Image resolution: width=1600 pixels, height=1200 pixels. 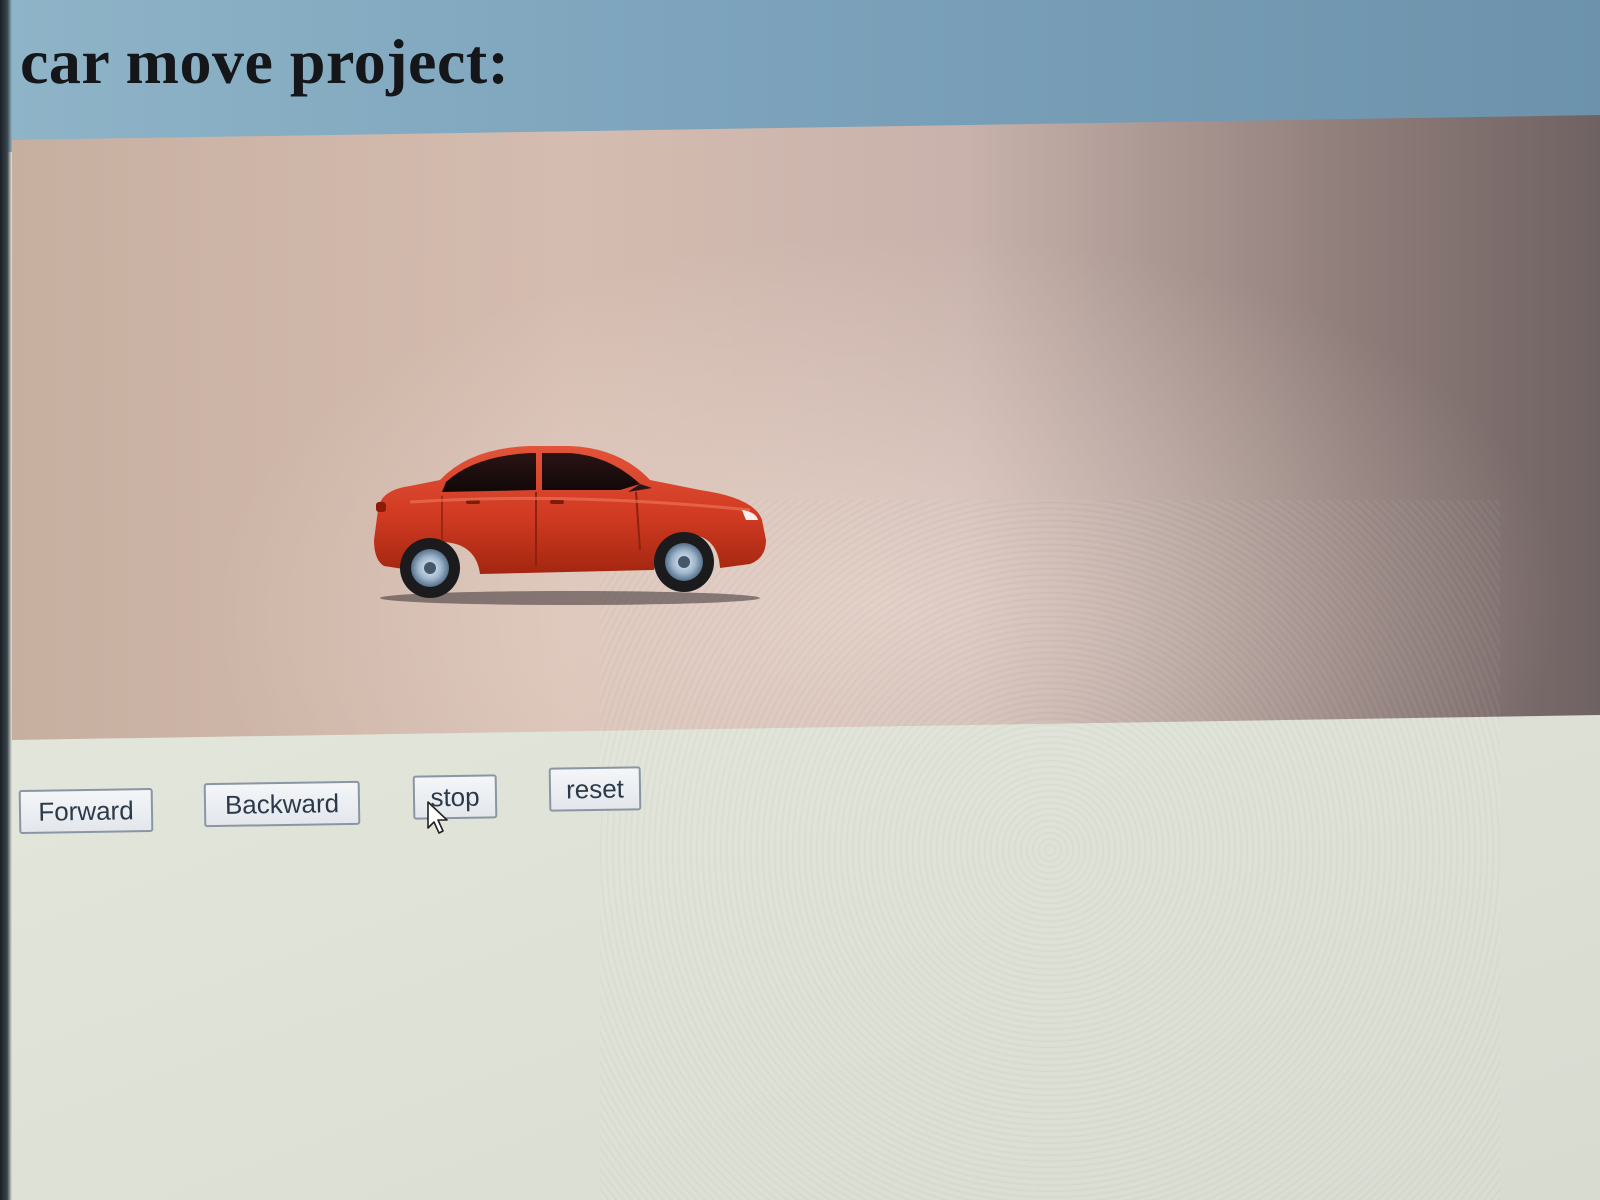 What do you see at coordinates (282, 804) in the screenshot?
I see `backward-button: Backward` at bounding box center [282, 804].